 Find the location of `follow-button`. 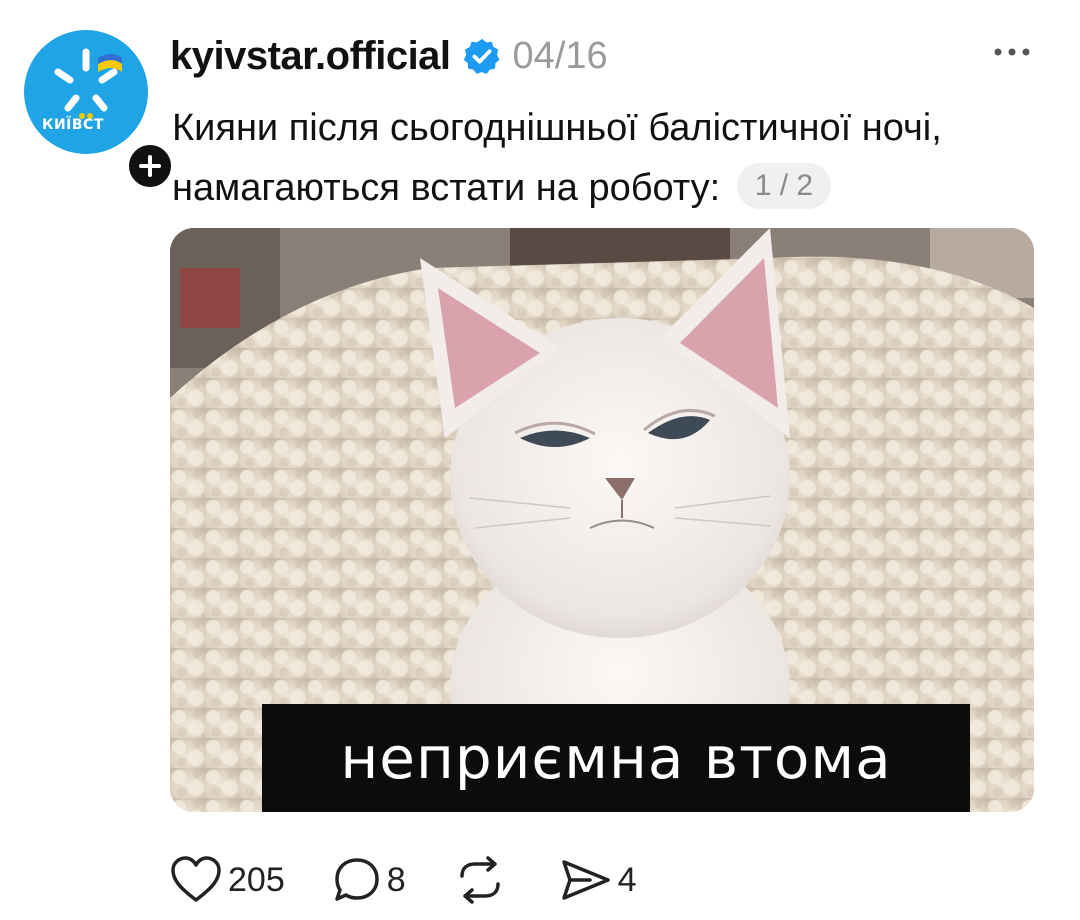

follow-button is located at coordinates (150, 166).